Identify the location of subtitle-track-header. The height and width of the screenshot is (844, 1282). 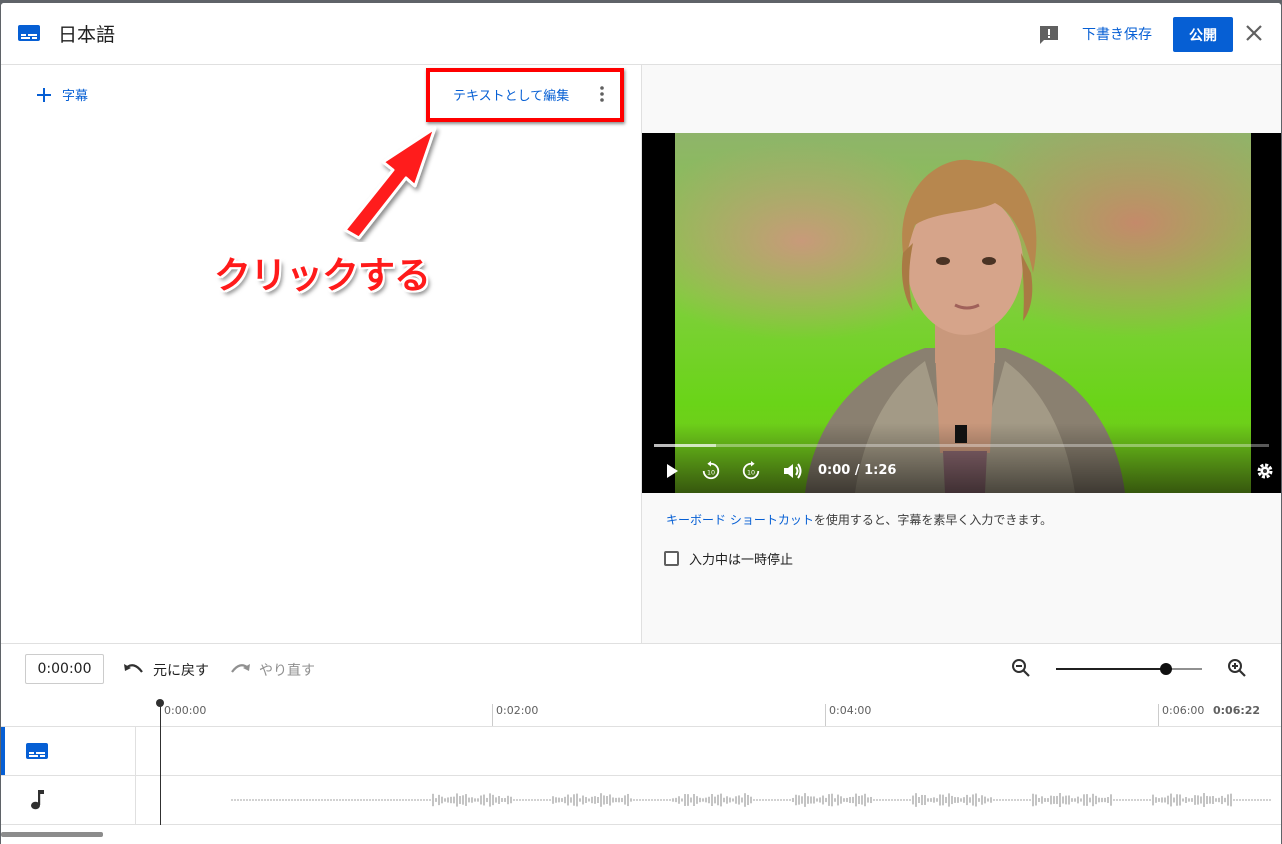
(68, 751).